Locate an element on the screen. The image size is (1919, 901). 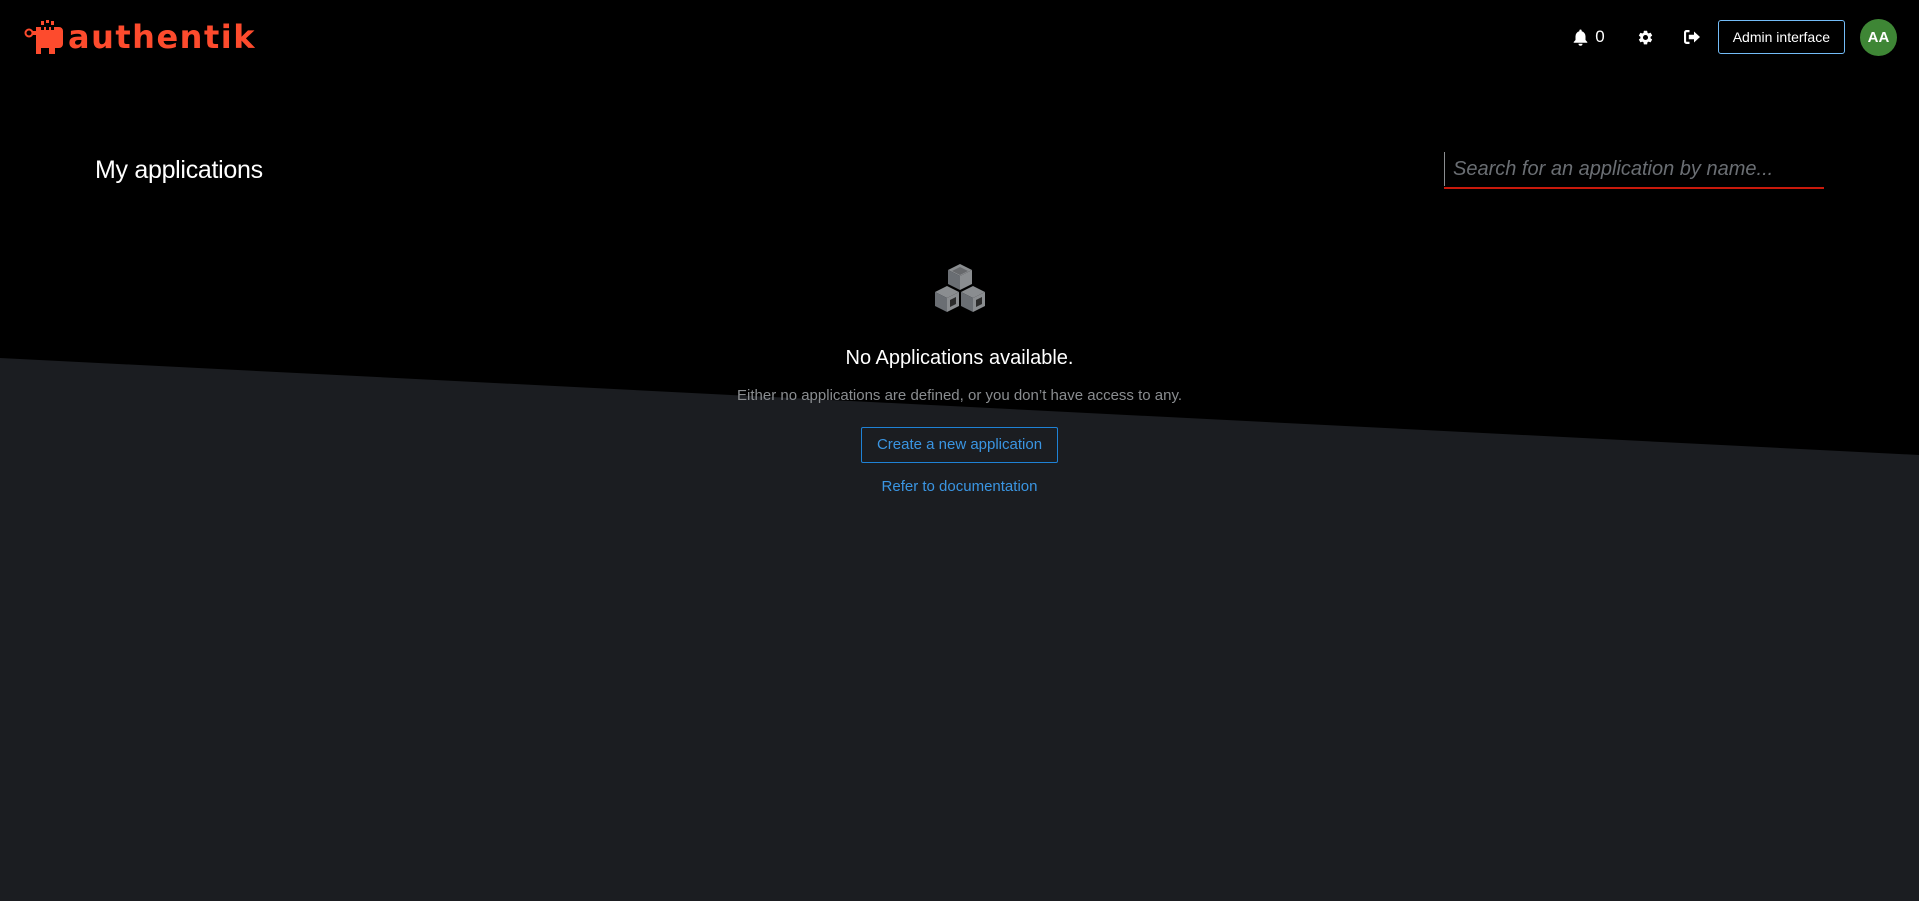
cubes-icon is located at coordinates (960, 290).